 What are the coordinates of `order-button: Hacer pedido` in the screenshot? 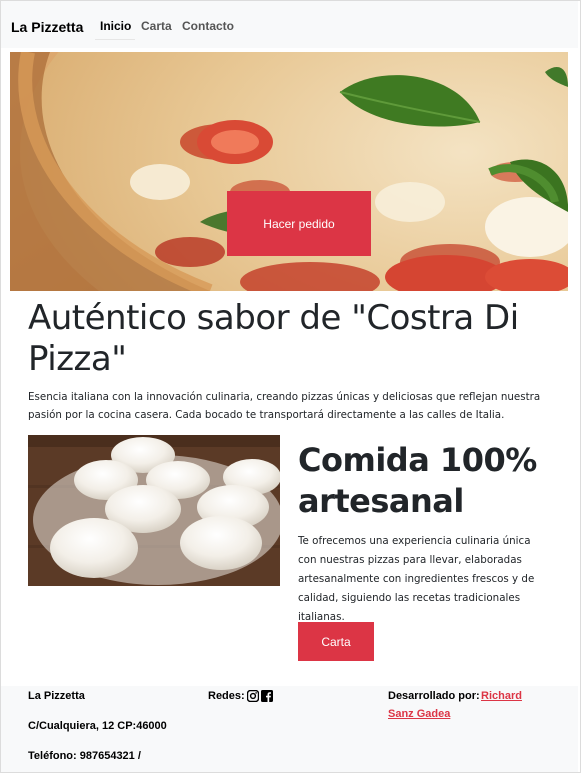 It's located at (299, 223).